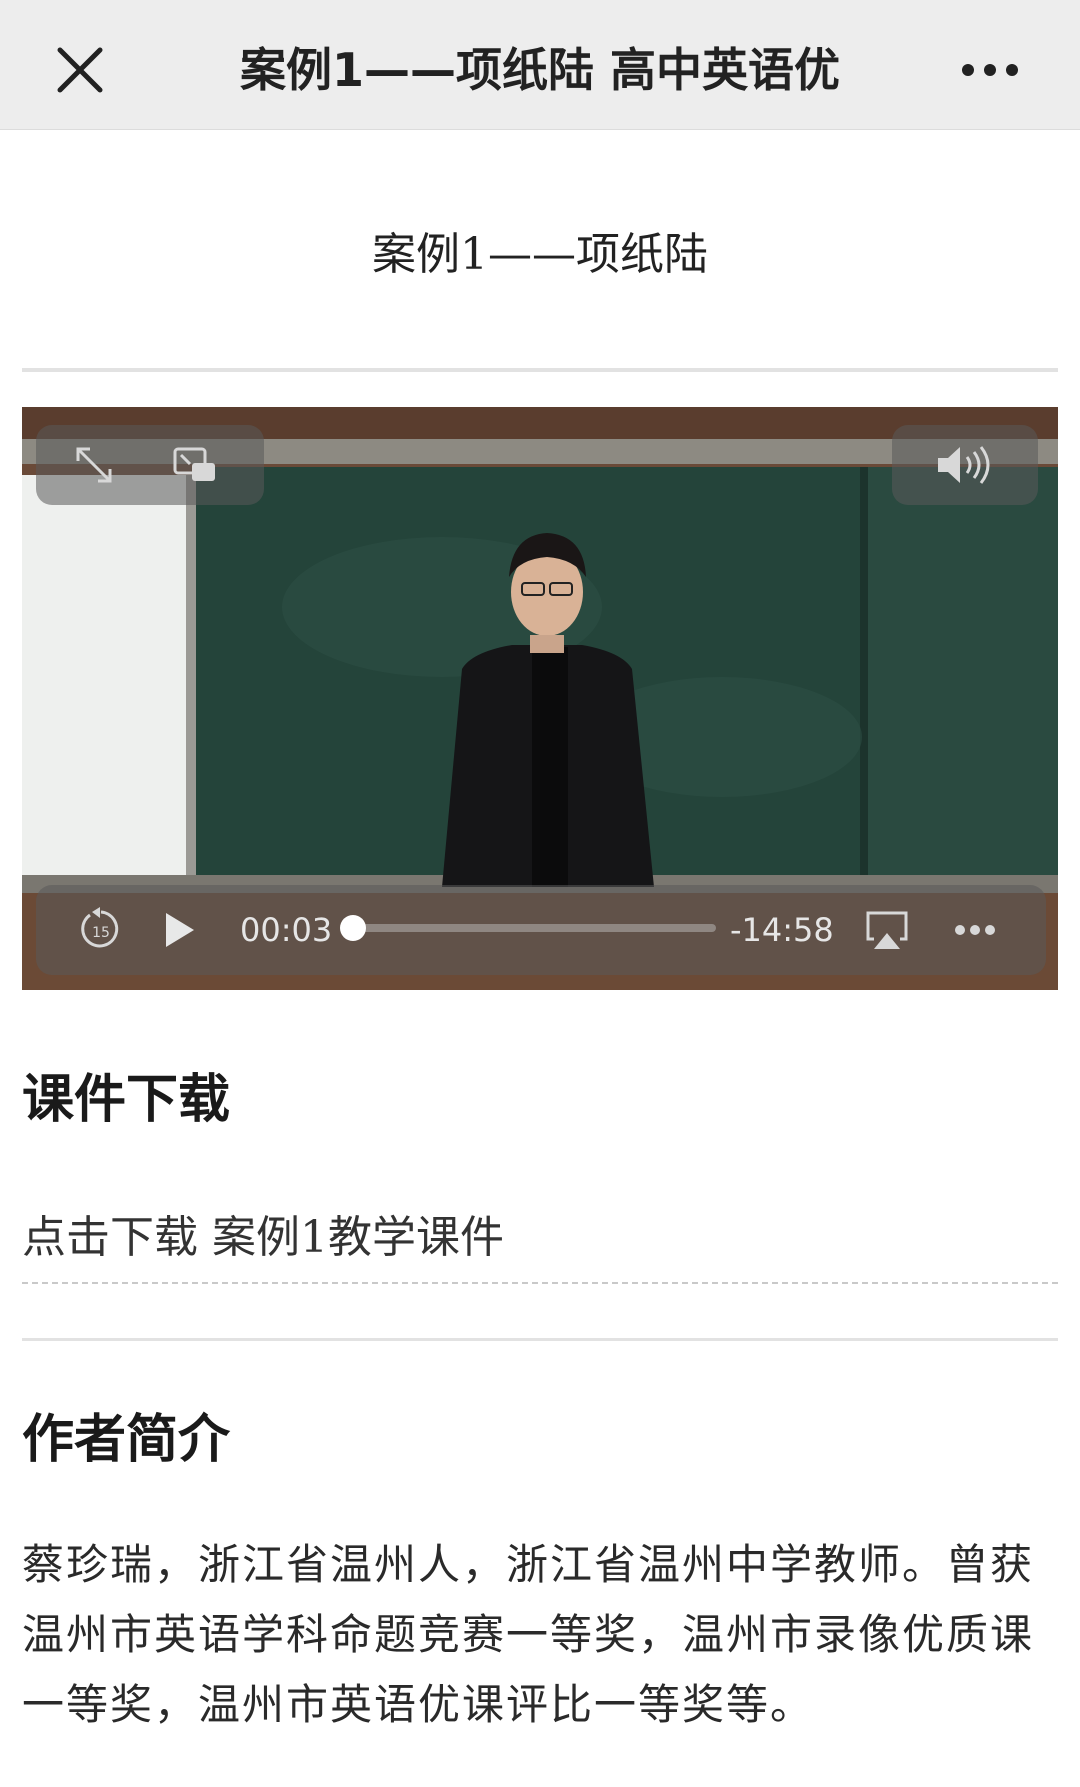  I want to click on rewind-seconds-label: 15, so click(101, 933).